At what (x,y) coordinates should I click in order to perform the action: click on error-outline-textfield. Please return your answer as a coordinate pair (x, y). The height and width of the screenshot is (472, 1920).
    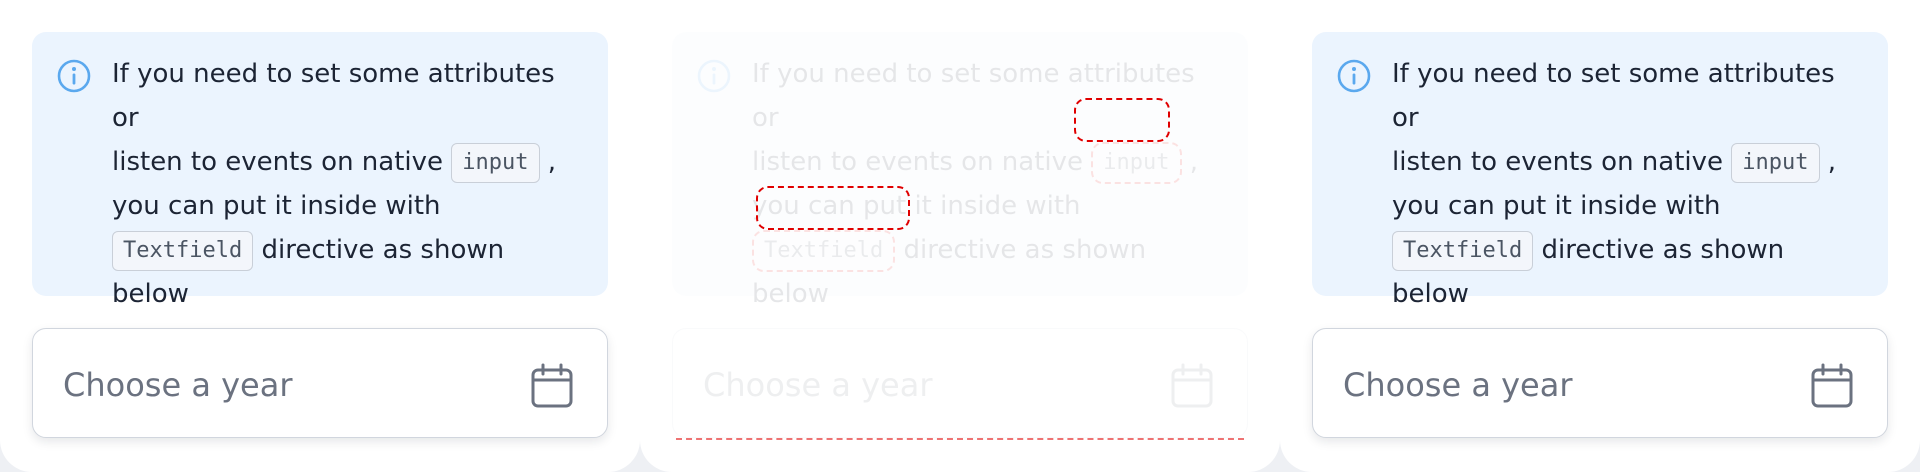
    Looking at the image, I should click on (833, 208).